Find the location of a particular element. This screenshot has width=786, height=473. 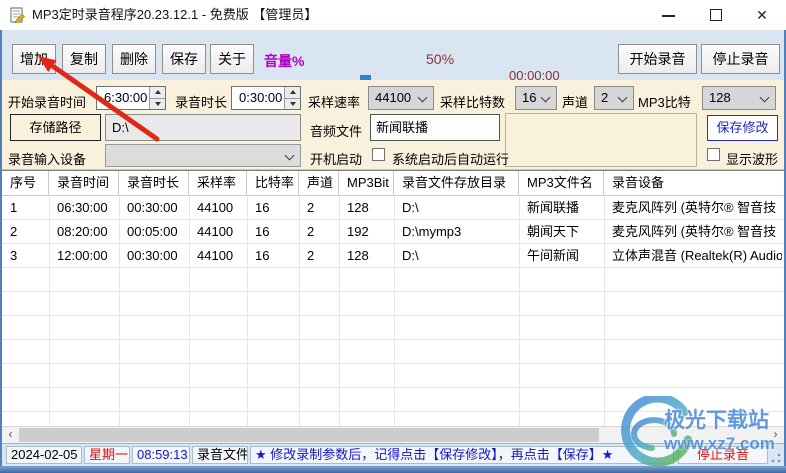

column-header-5: 声道 is located at coordinates (319, 183).